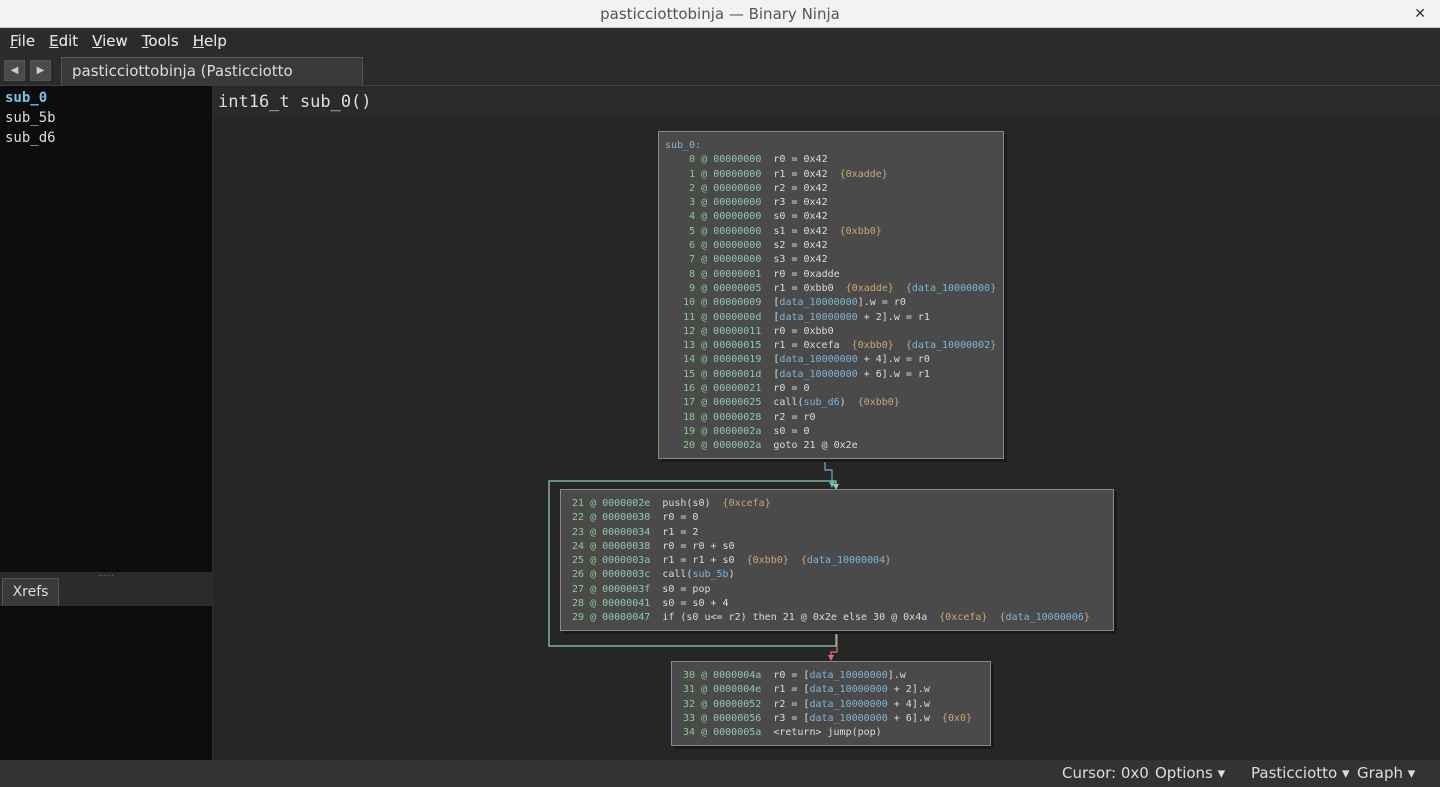 The image size is (1440, 787). I want to click on symbol-token: data_10000002, so click(951, 345).